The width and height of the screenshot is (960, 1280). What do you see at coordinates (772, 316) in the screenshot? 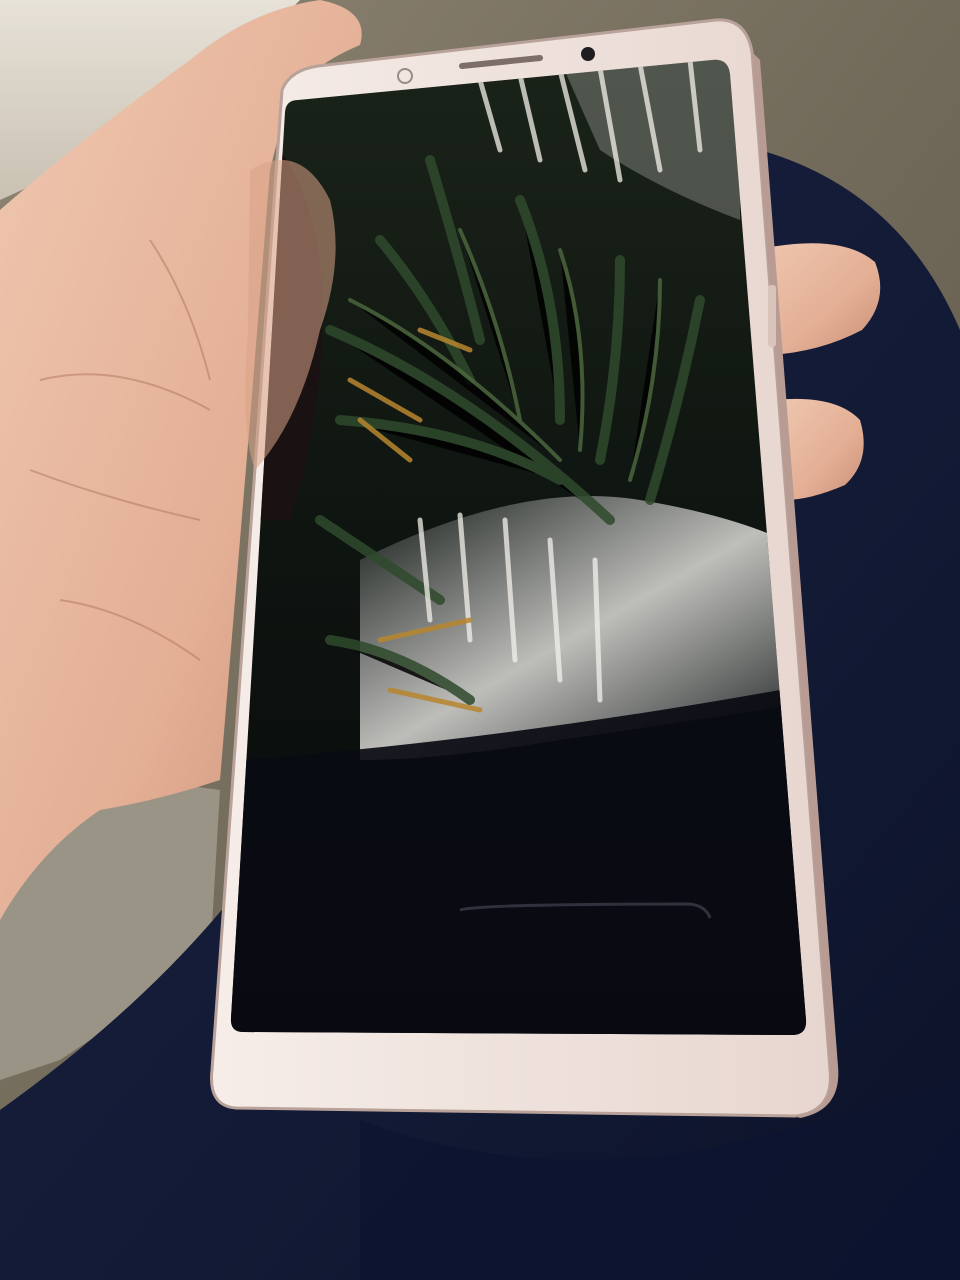
I see `volume-button` at bounding box center [772, 316].